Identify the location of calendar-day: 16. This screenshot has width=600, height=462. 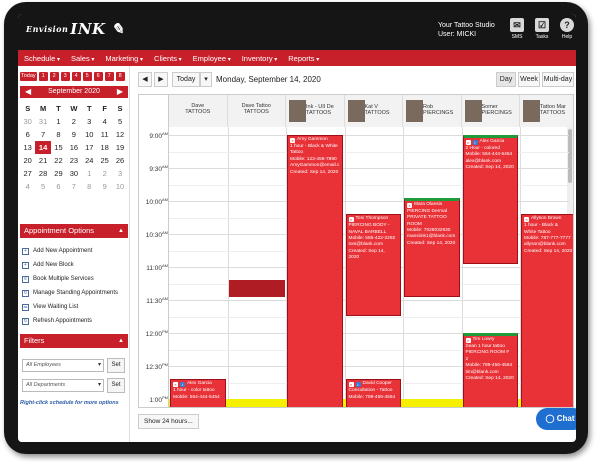
(73, 147).